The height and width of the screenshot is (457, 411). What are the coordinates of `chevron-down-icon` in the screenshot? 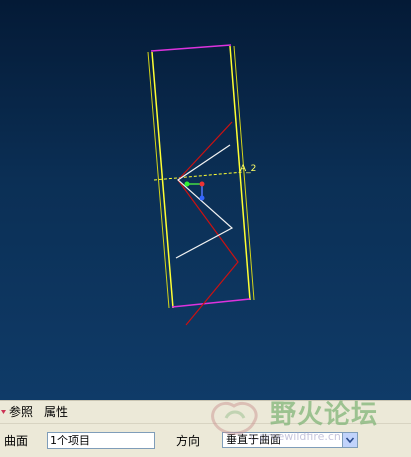 It's located at (349, 440).